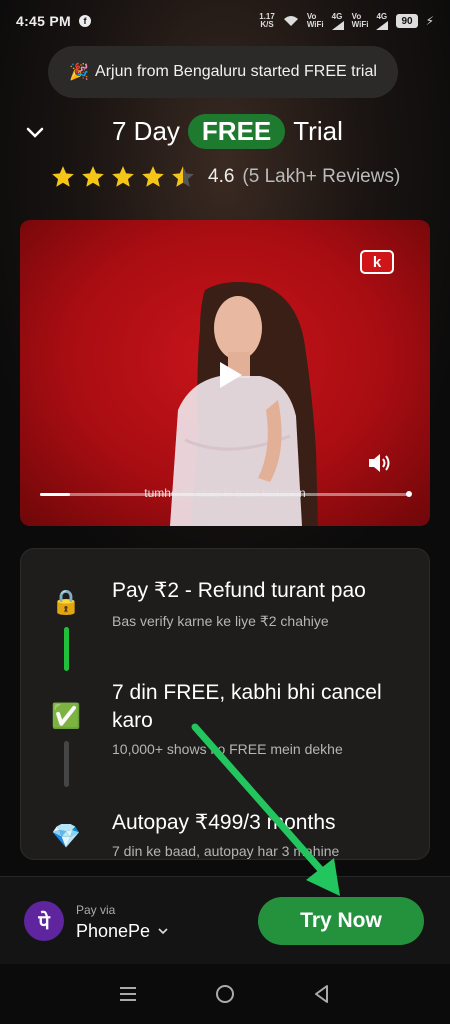 The width and height of the screenshot is (450, 1024). I want to click on sim1-volte: Vo WiFi, so click(315, 21).